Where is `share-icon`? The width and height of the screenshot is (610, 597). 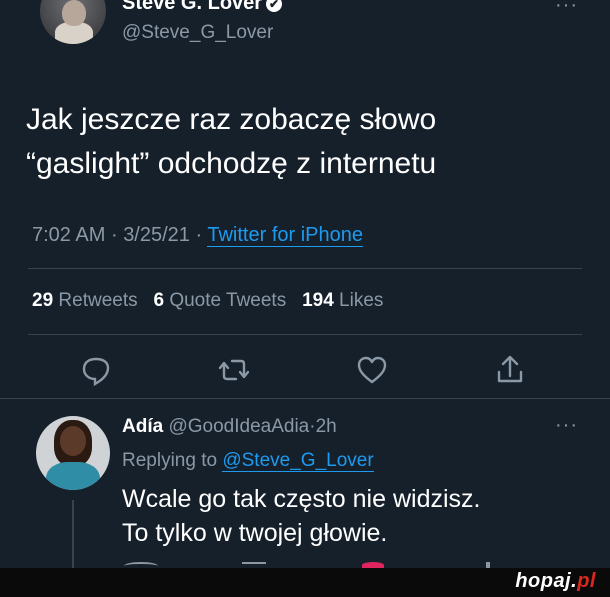 share-icon is located at coordinates (510, 370).